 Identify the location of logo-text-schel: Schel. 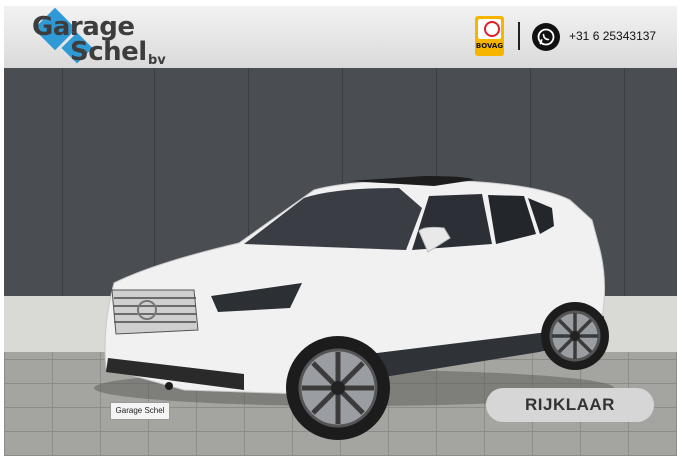
(108, 52).